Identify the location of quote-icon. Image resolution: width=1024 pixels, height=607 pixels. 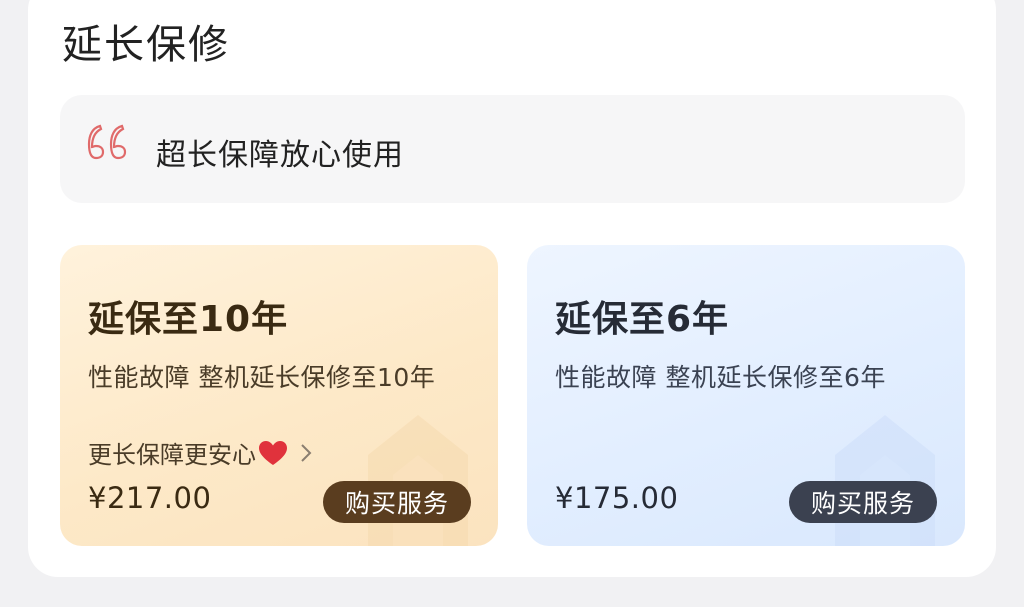
(107, 142).